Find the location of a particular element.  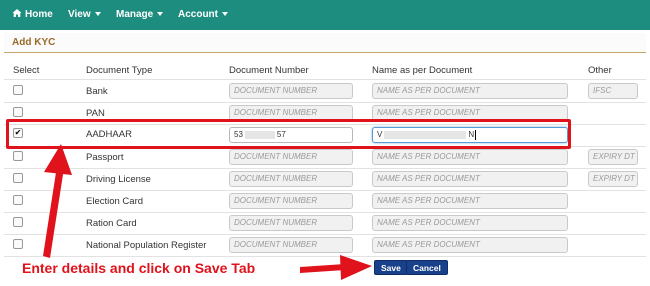

arrow-up-icon is located at coordinates (53, 212).